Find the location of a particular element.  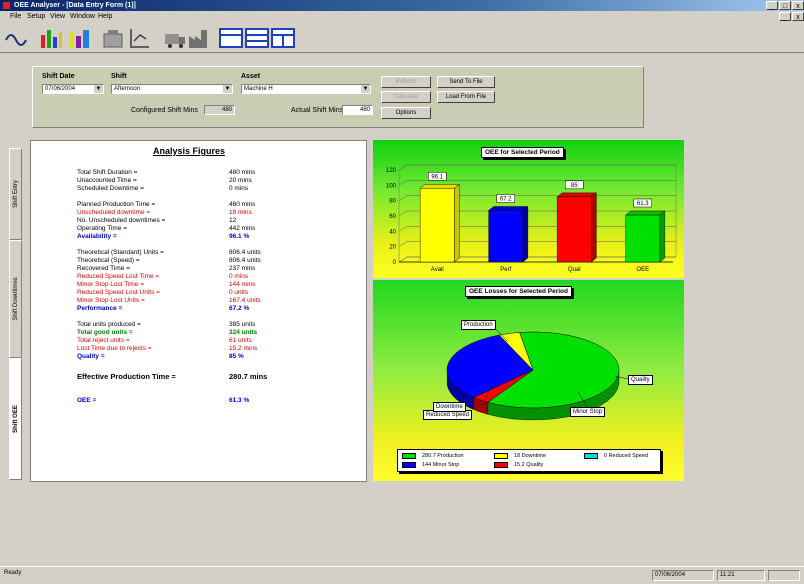

pie-label-production: Production is located at coordinates (478, 325).